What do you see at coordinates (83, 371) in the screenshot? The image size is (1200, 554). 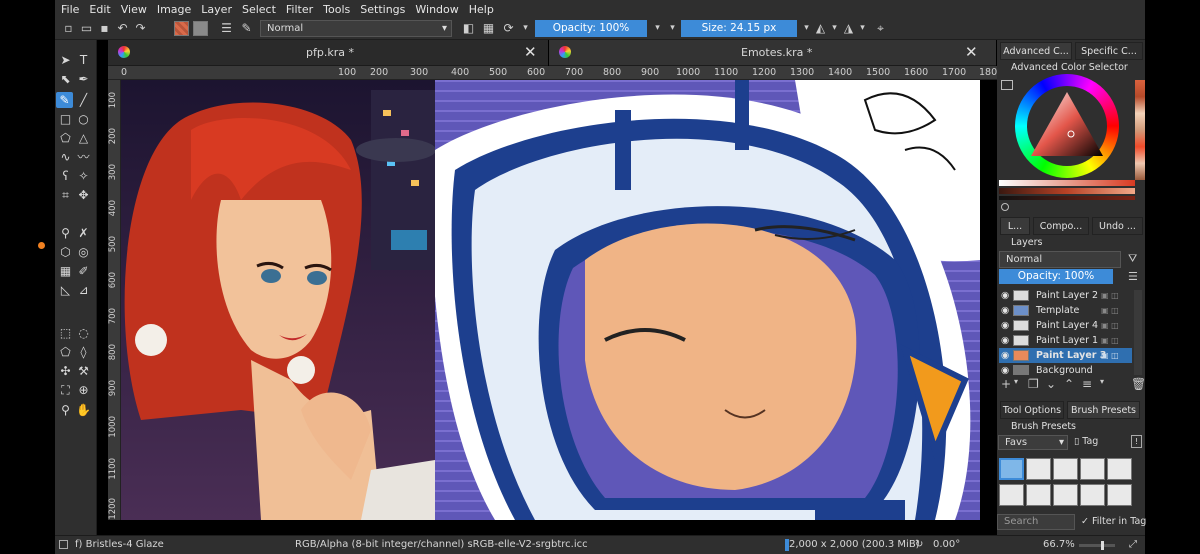 I see `similar-select-icon: ⚒` at bounding box center [83, 371].